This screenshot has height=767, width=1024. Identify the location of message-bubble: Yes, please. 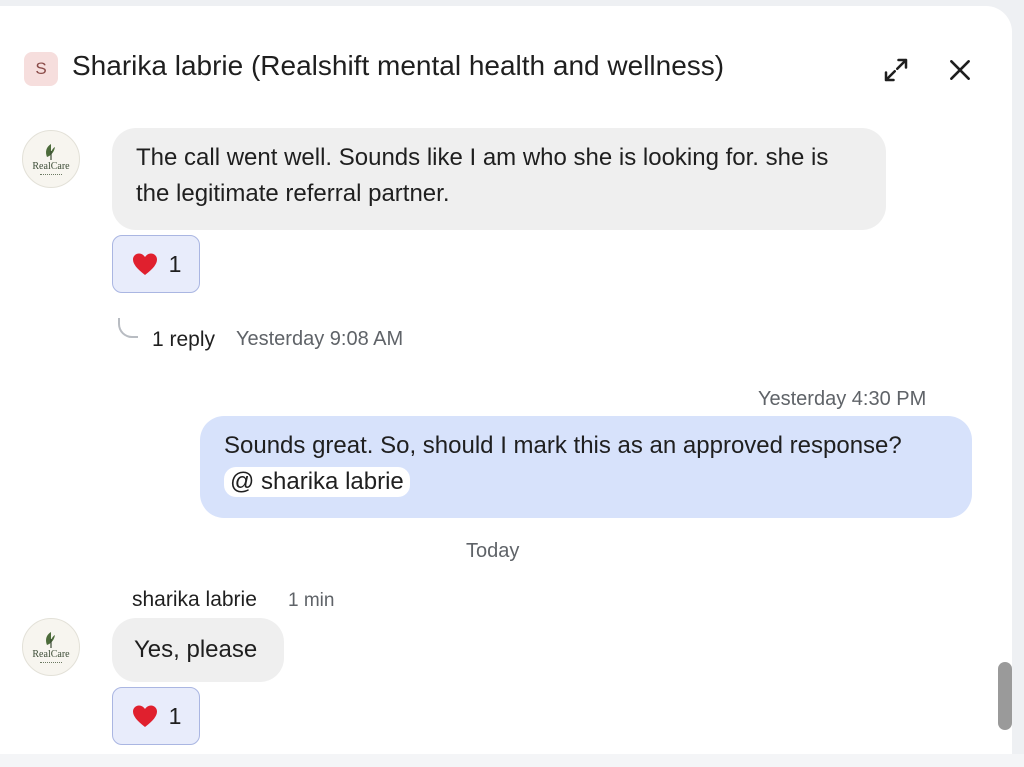
(198, 650).